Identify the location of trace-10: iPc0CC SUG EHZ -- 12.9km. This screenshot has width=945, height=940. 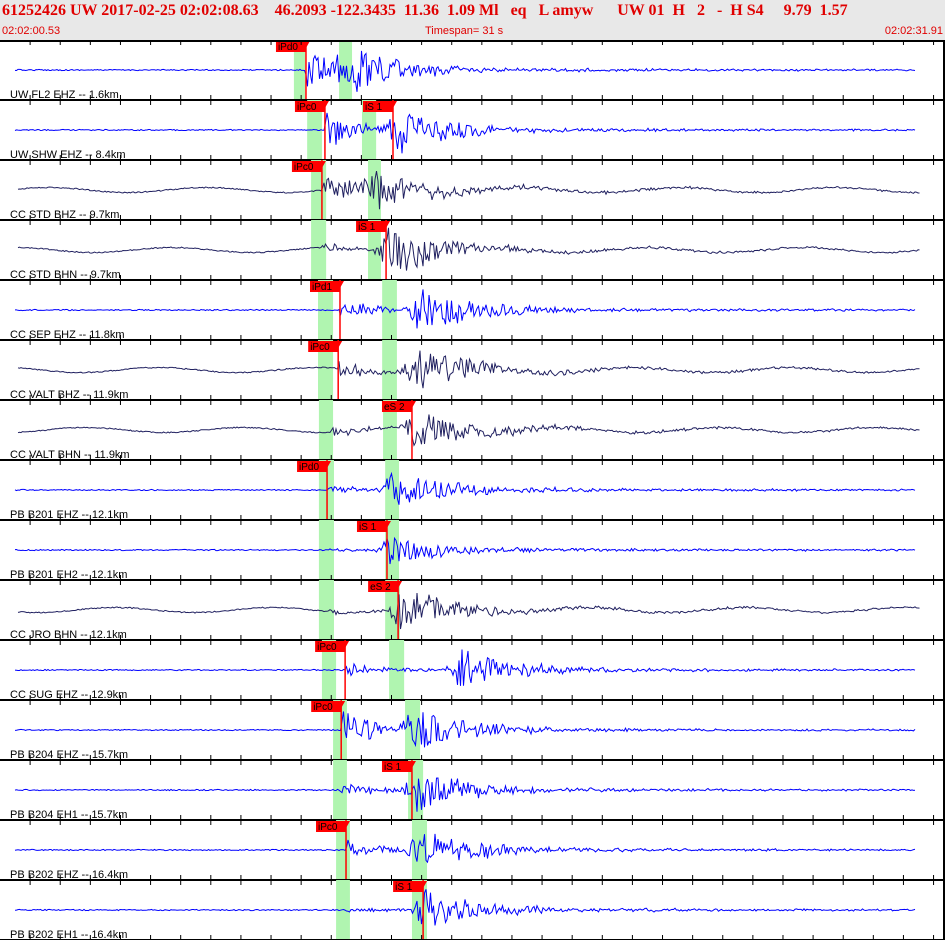
(463, 670).